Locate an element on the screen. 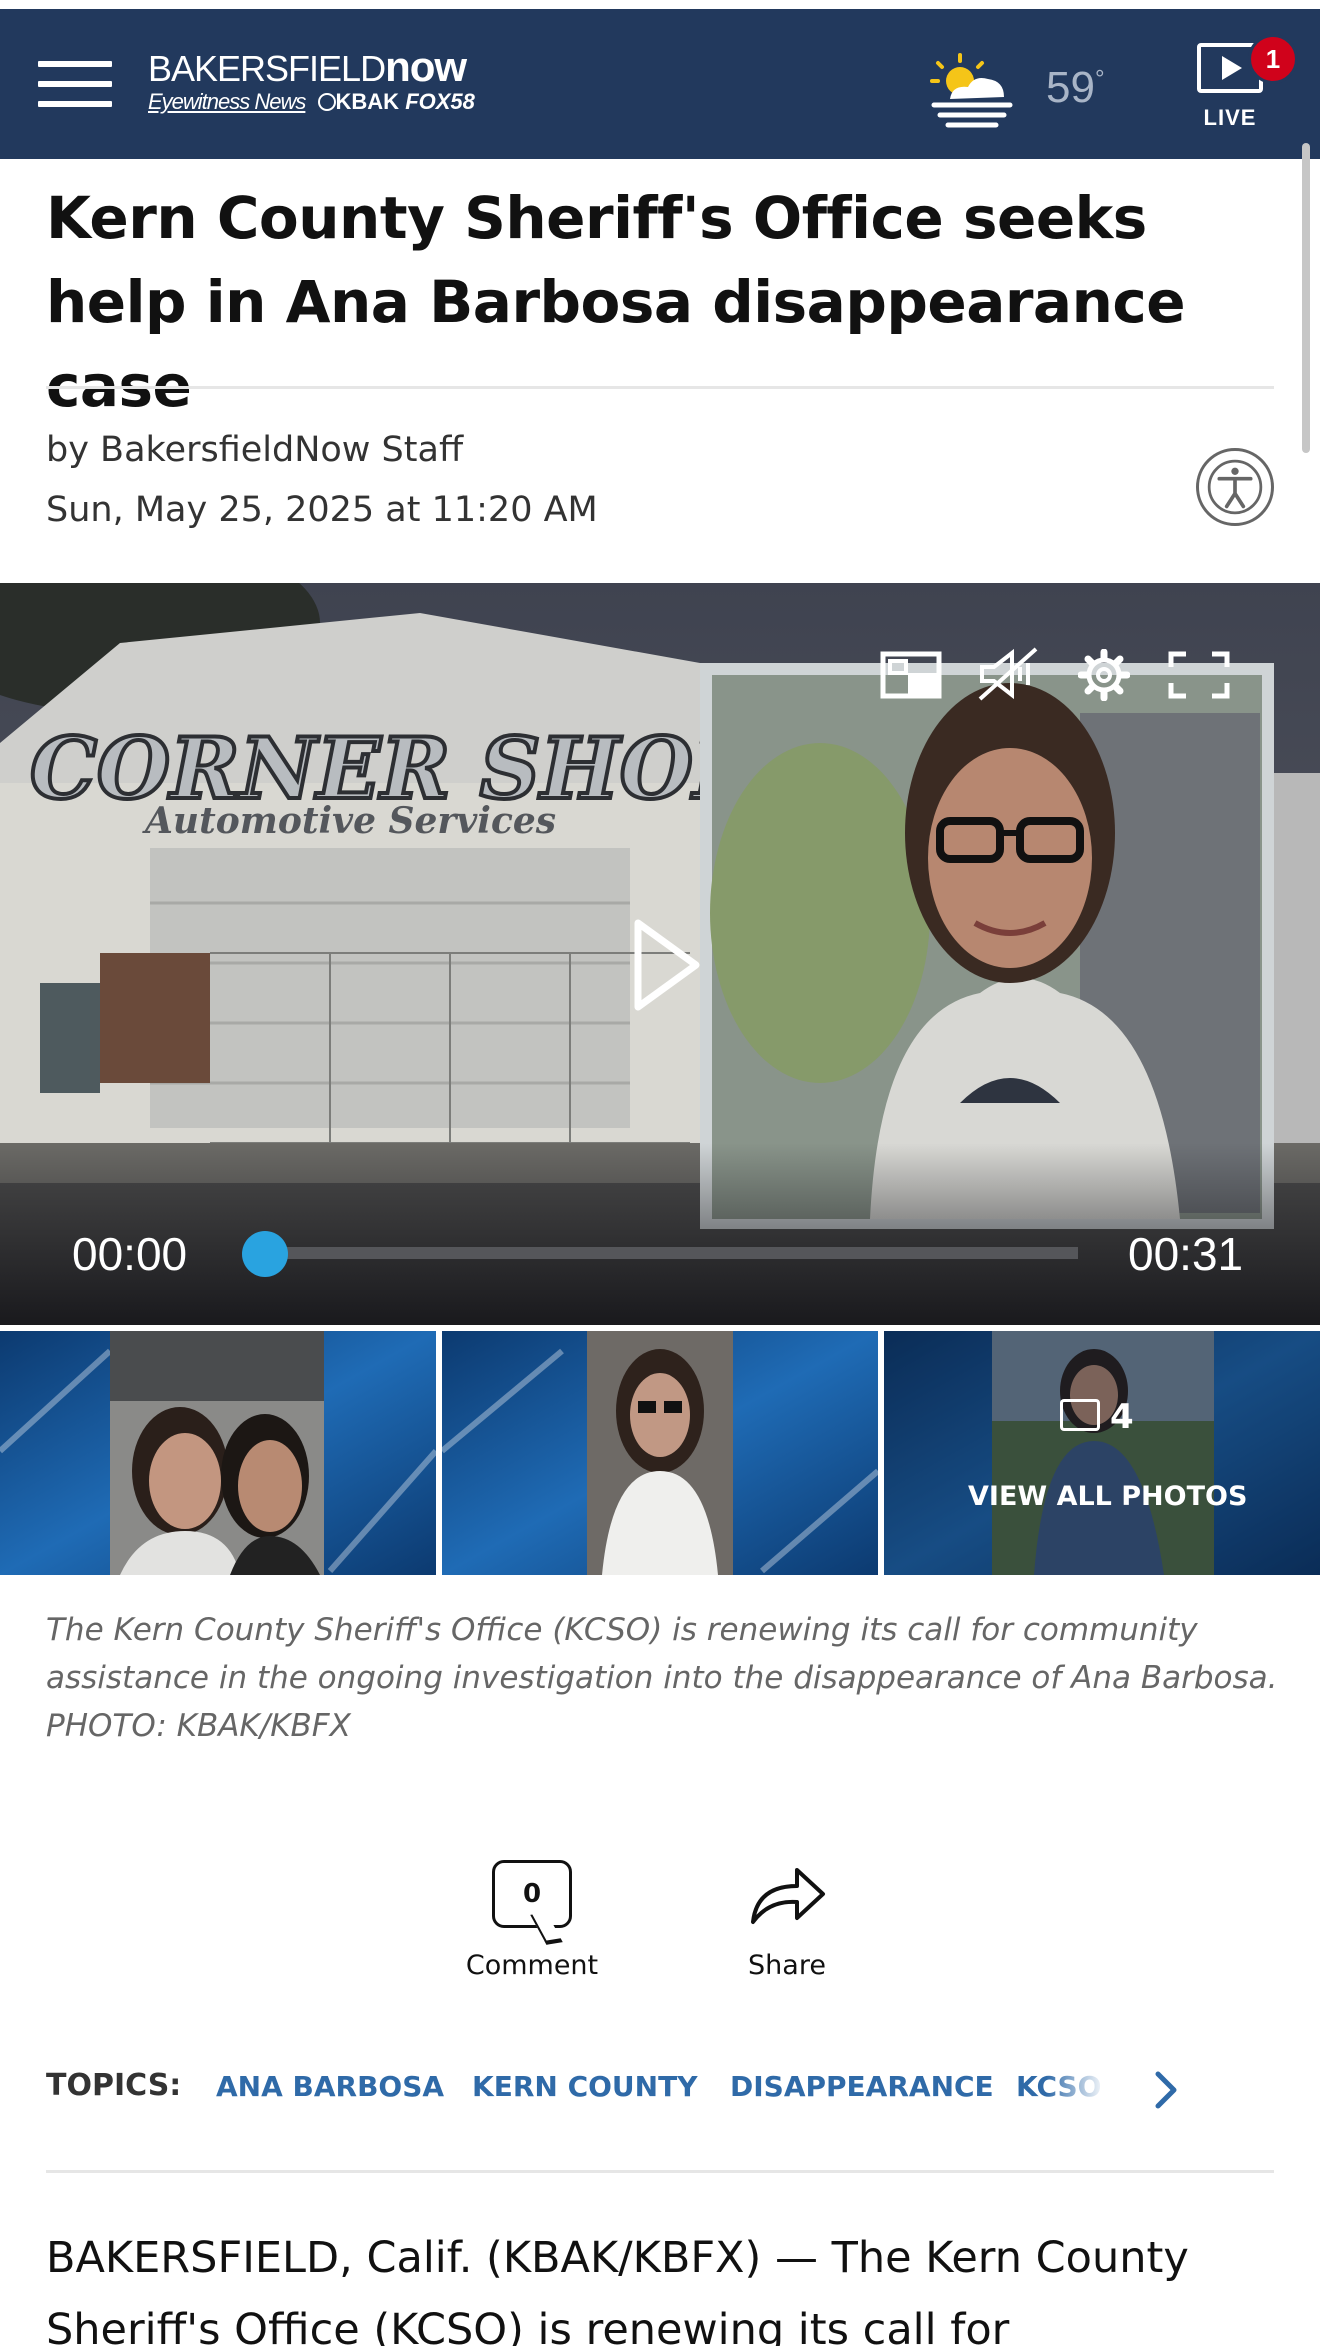  gallery-count: 4 is located at coordinates (1097, 1417).